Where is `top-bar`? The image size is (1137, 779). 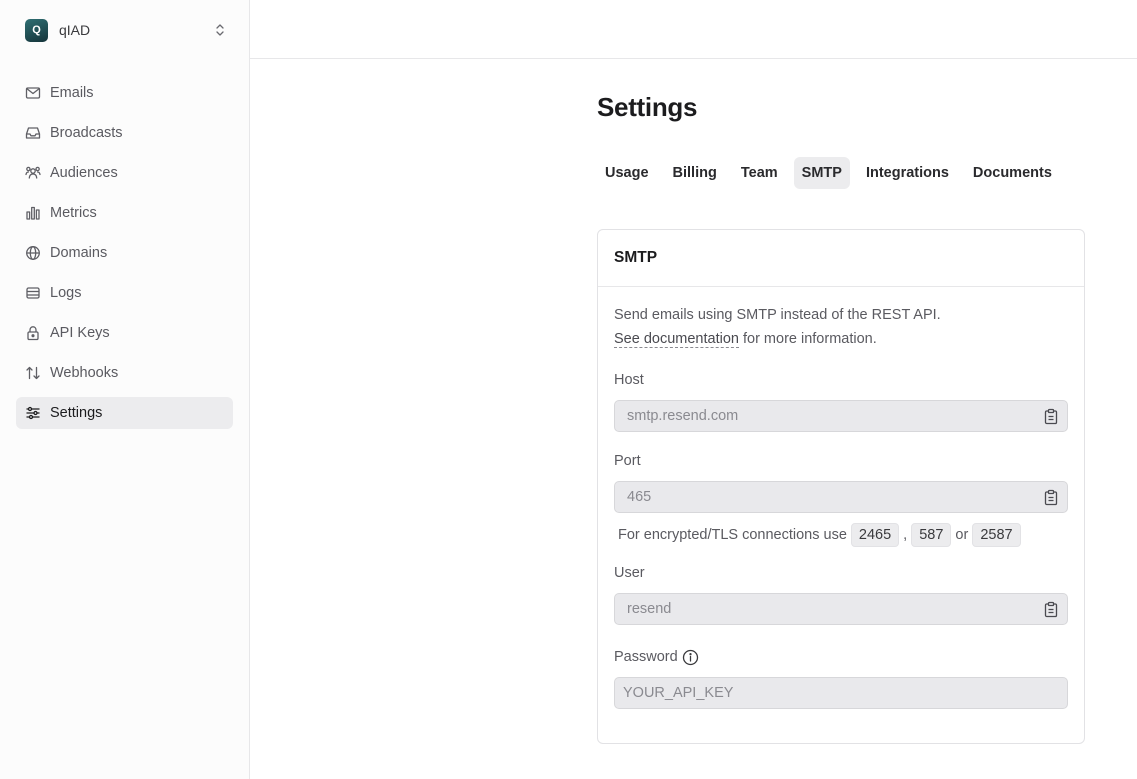
top-bar is located at coordinates (693, 29).